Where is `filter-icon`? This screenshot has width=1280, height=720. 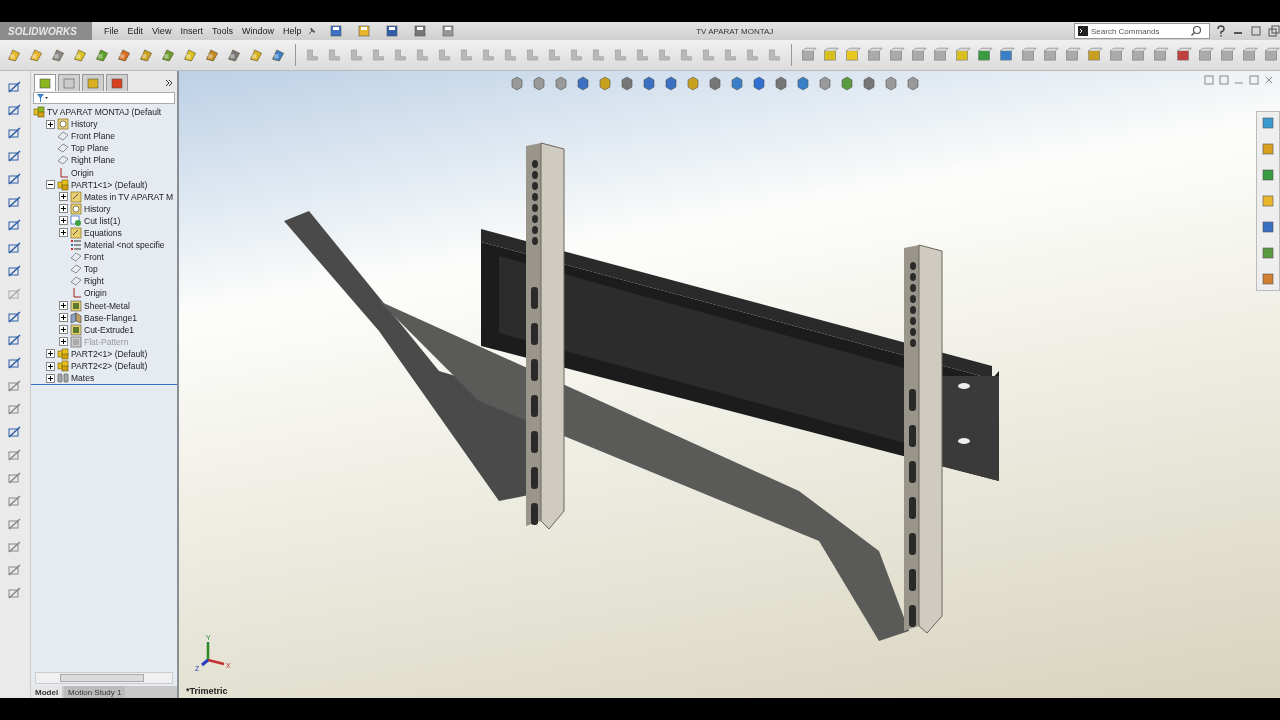
filter-icon is located at coordinates (42, 98).